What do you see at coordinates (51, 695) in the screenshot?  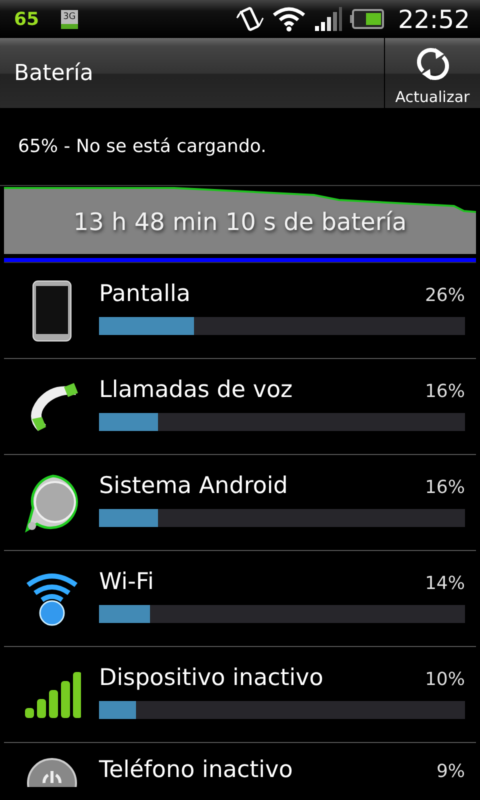 I see `signal-bars-icon` at bounding box center [51, 695].